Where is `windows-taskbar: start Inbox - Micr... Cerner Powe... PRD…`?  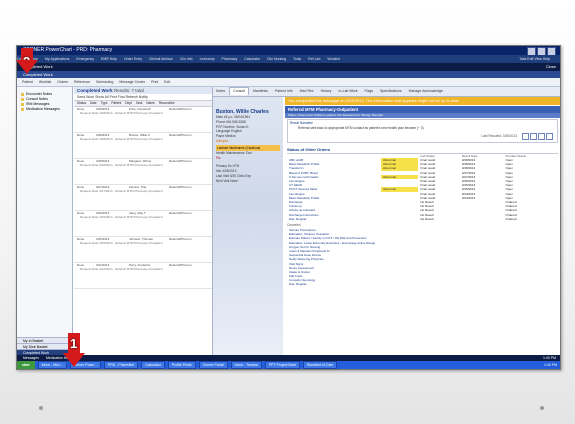
windows-taskbar: start Inbox - Micr... Cerner Powe... PRD… is located at coordinates (288, 365).